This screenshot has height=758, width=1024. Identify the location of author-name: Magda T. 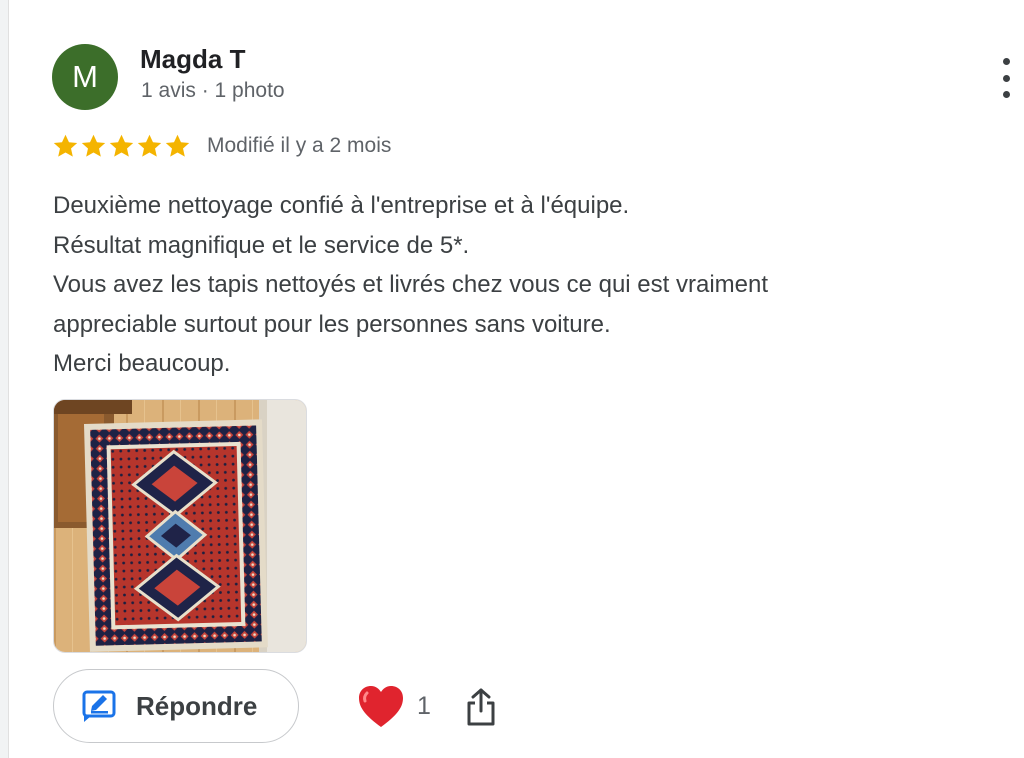
(192, 59).